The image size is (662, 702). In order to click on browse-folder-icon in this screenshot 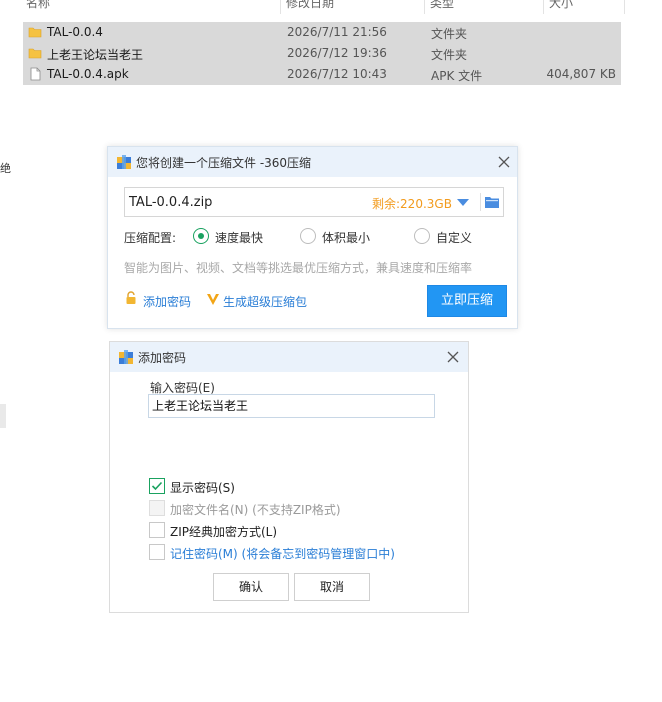, I will do `click(492, 202)`.